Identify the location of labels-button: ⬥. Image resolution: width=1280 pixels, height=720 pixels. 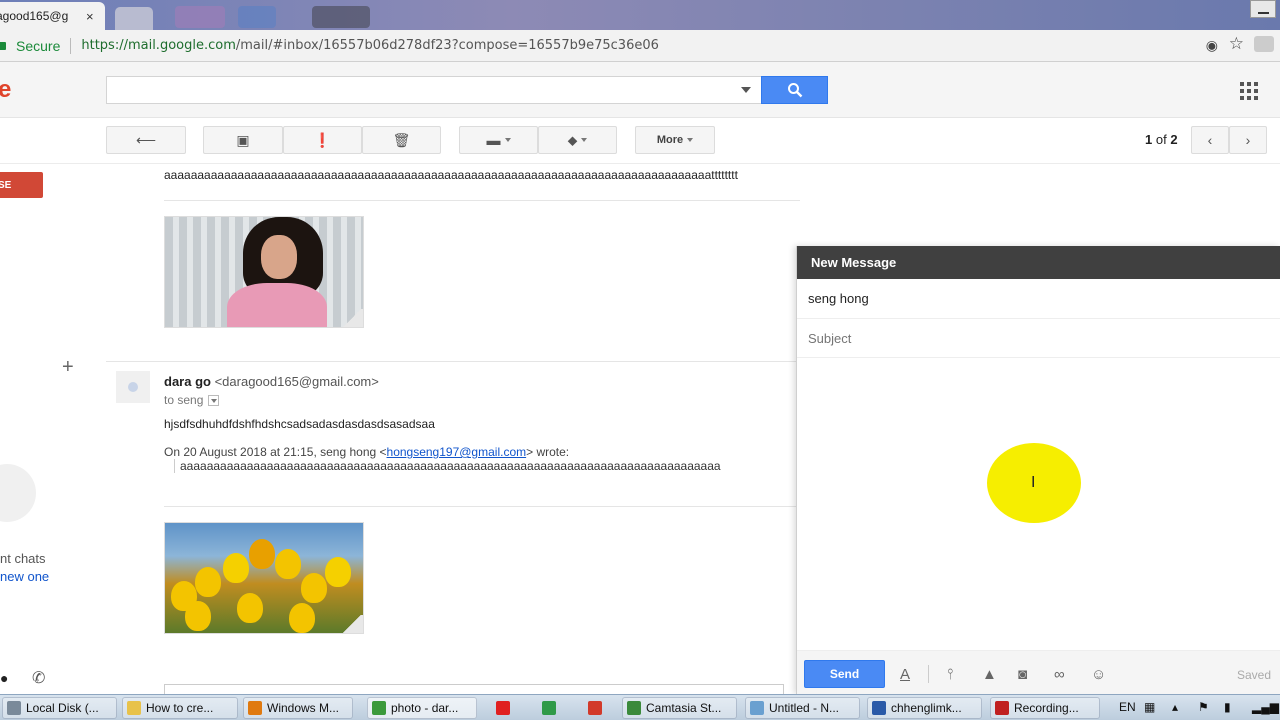
(577, 140).